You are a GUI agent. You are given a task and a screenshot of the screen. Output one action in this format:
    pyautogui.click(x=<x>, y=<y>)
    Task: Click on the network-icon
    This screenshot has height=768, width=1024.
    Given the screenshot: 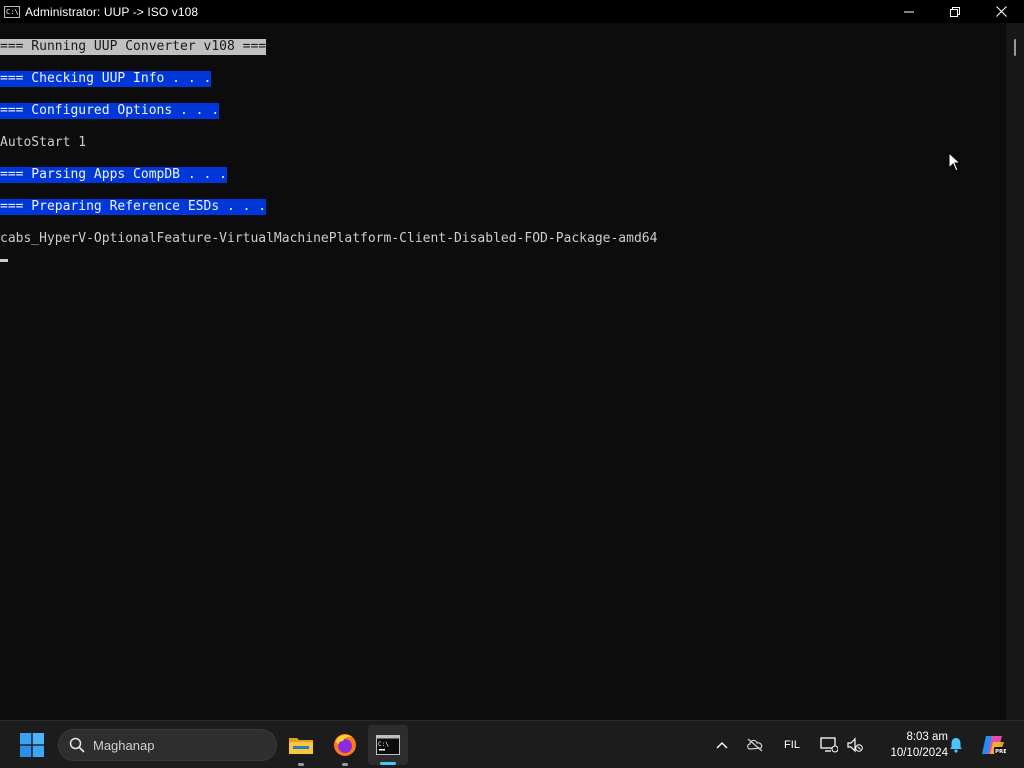 What is the action you would take?
    pyautogui.click(x=829, y=745)
    